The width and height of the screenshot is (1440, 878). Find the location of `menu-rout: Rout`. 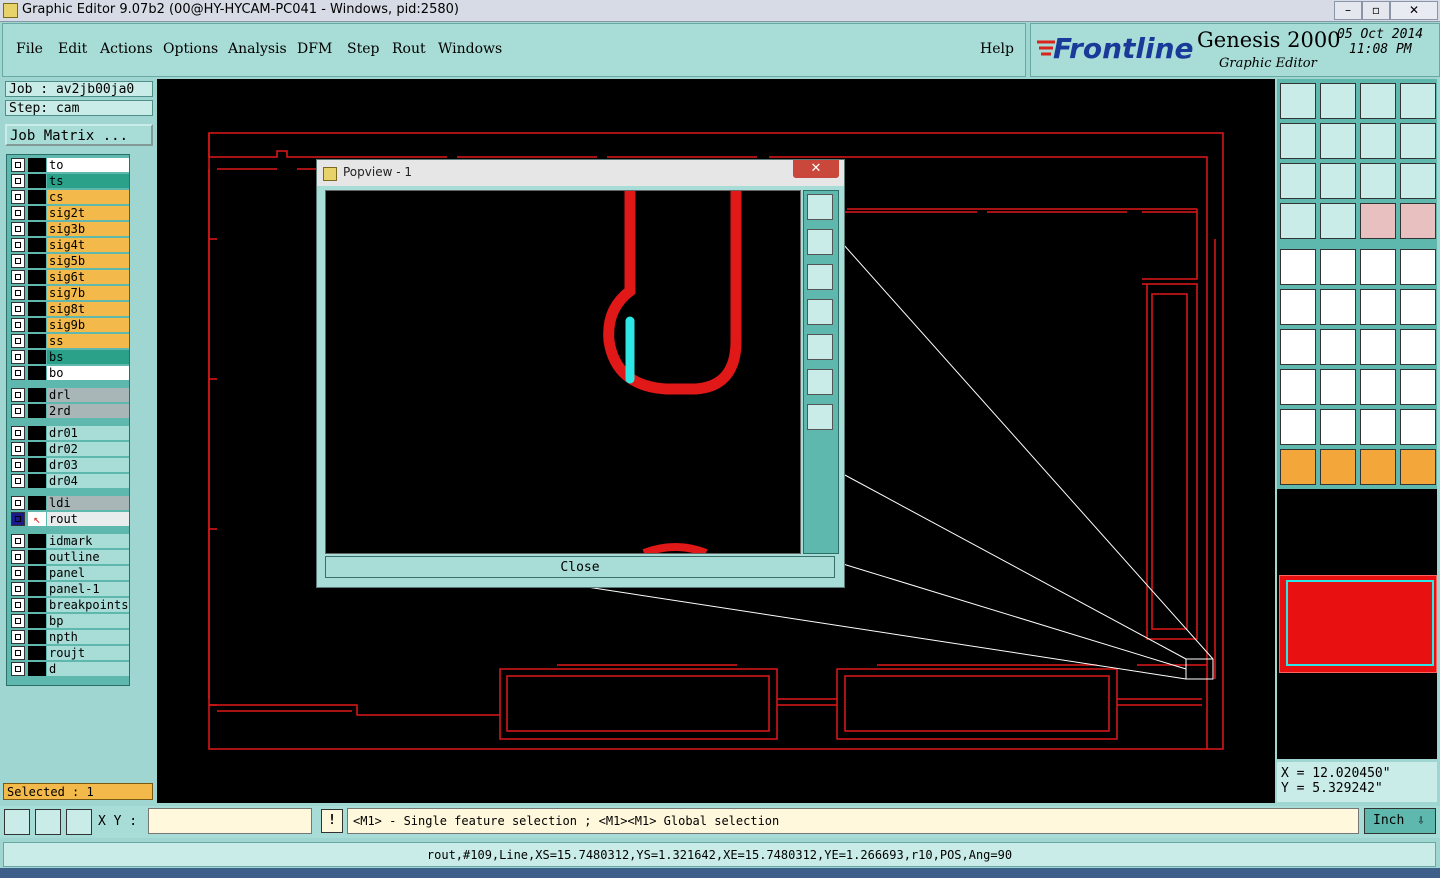

menu-rout: Rout is located at coordinates (409, 49).